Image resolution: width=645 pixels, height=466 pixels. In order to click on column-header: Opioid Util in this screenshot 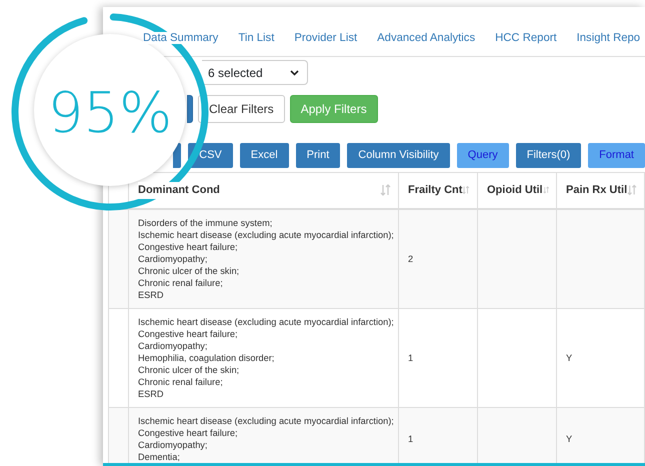, I will do `click(515, 190)`.